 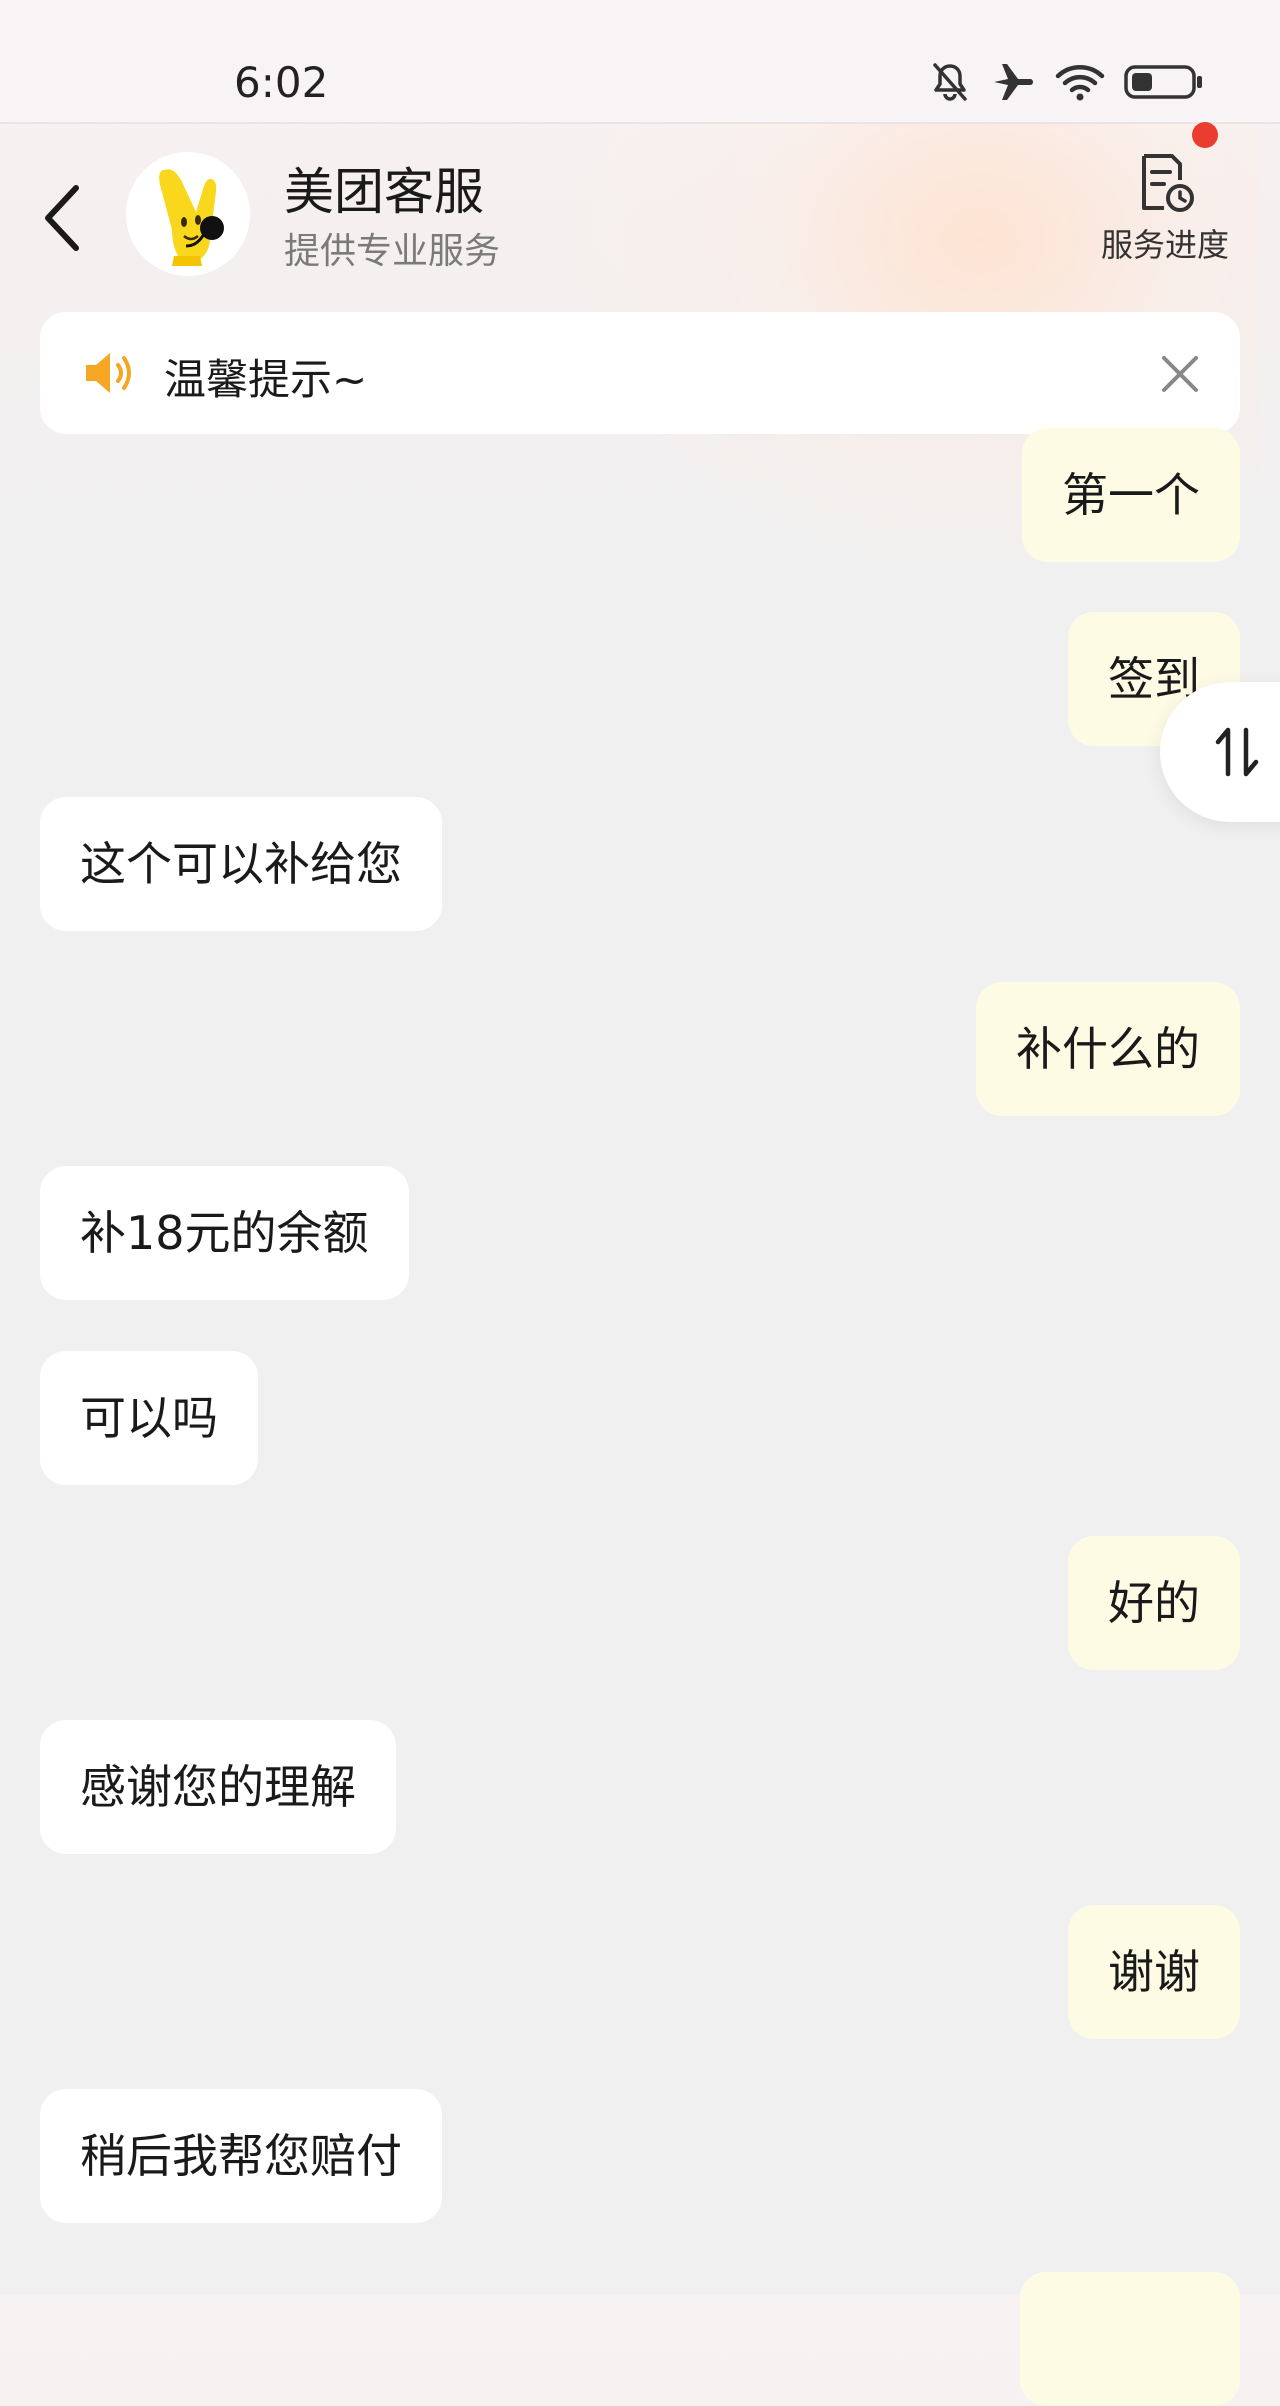 What do you see at coordinates (1180, 374) in the screenshot?
I see `close-icon` at bounding box center [1180, 374].